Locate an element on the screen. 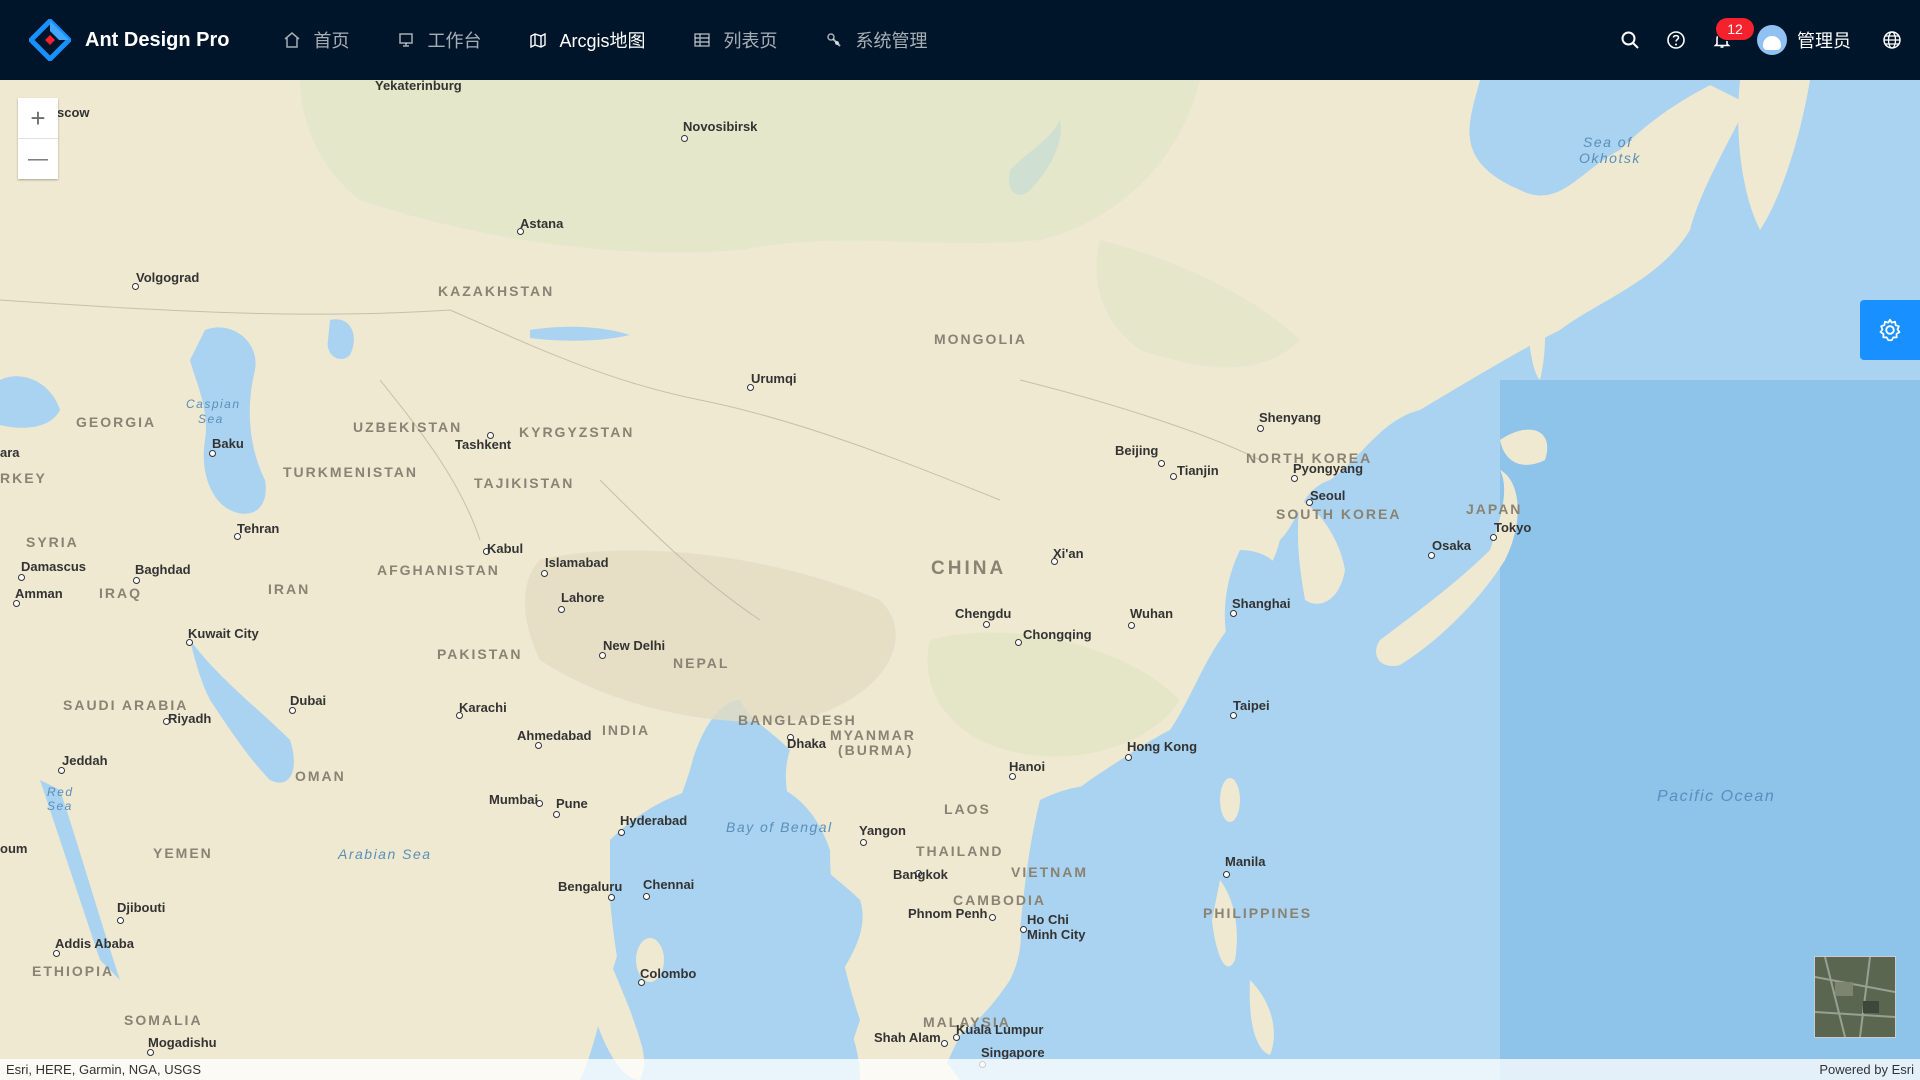  map-label-country: CHINA is located at coordinates (969, 568).